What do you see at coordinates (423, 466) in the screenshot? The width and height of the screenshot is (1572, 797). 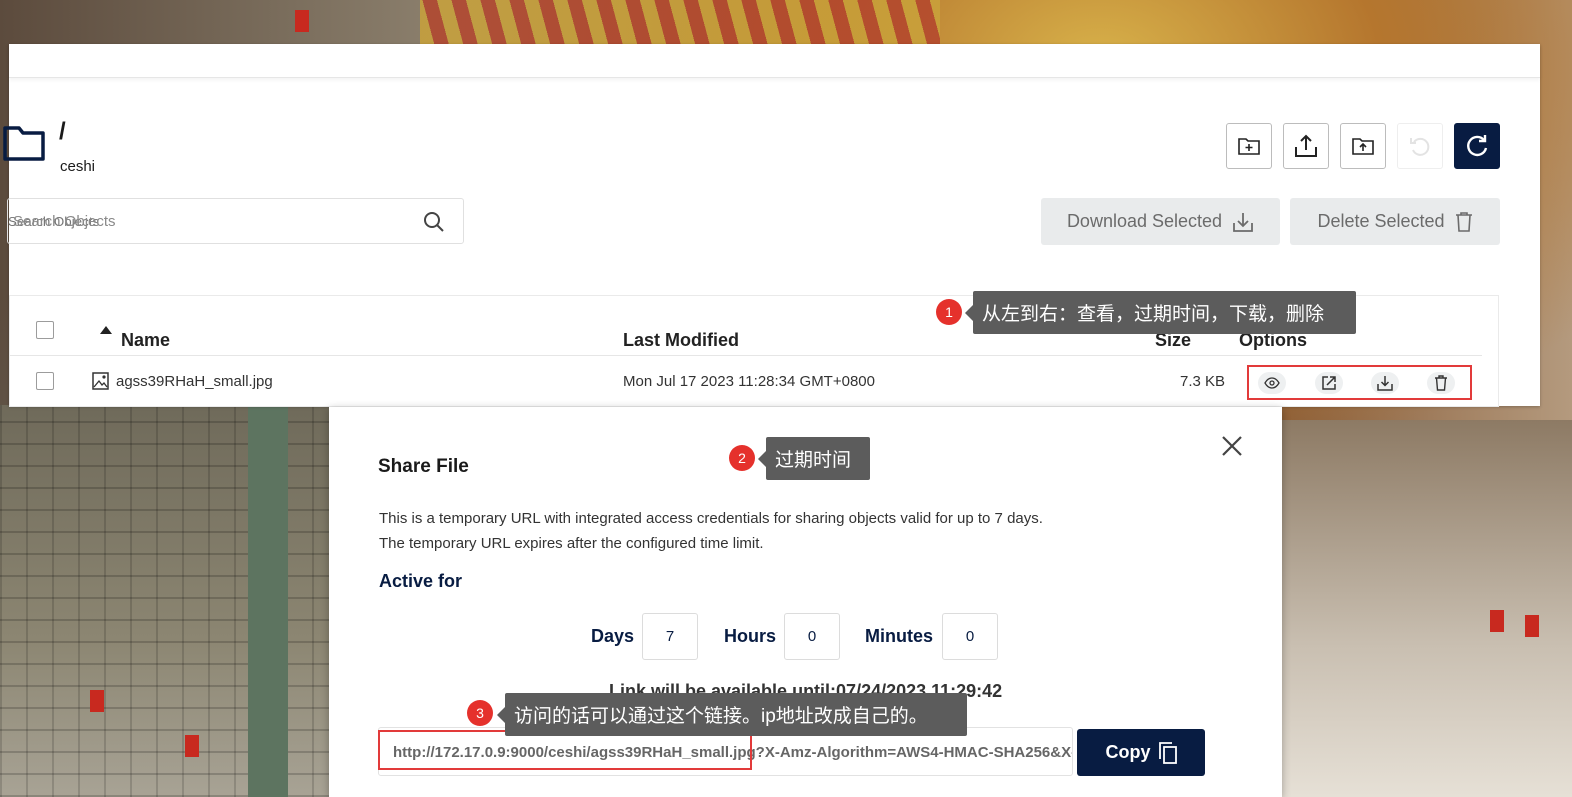 I see `modal-title: Share File` at bounding box center [423, 466].